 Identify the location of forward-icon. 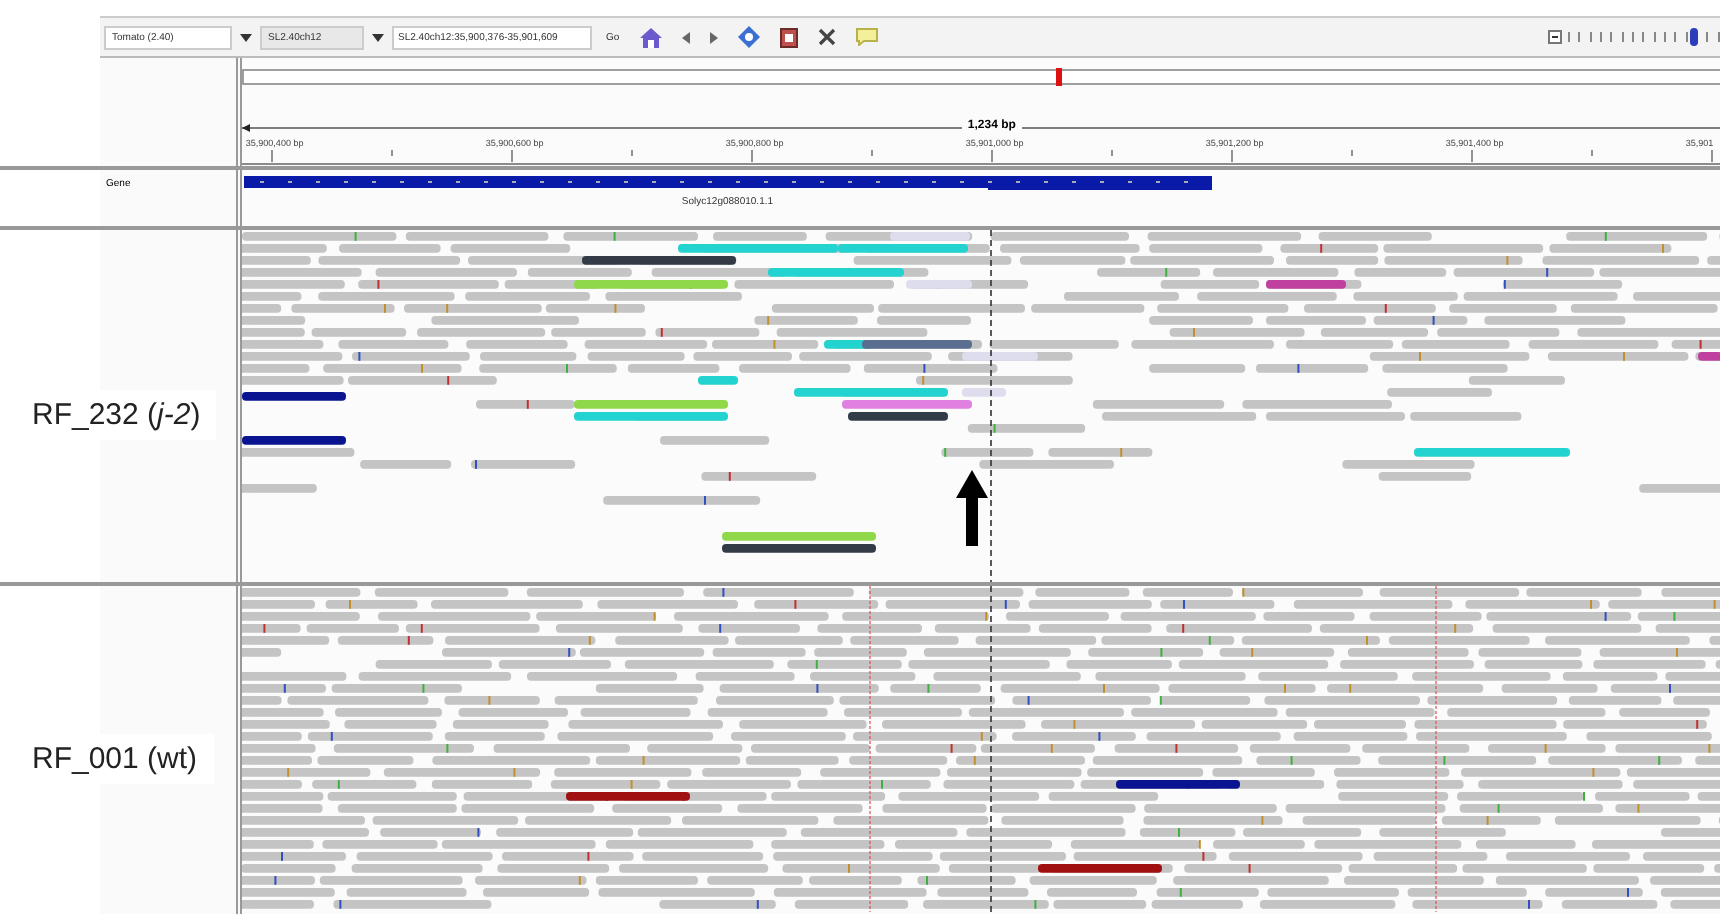
(713, 37).